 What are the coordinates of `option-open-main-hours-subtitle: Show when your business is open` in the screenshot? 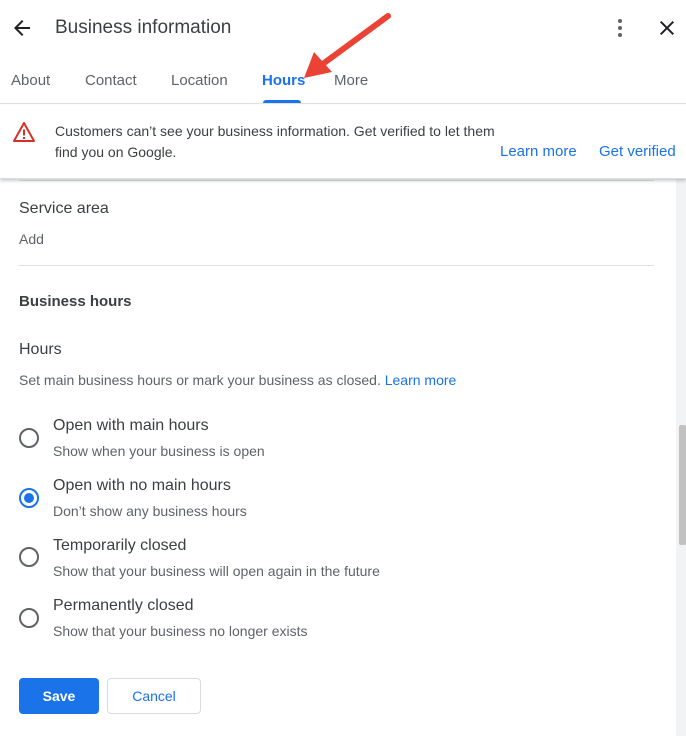 It's located at (159, 451).